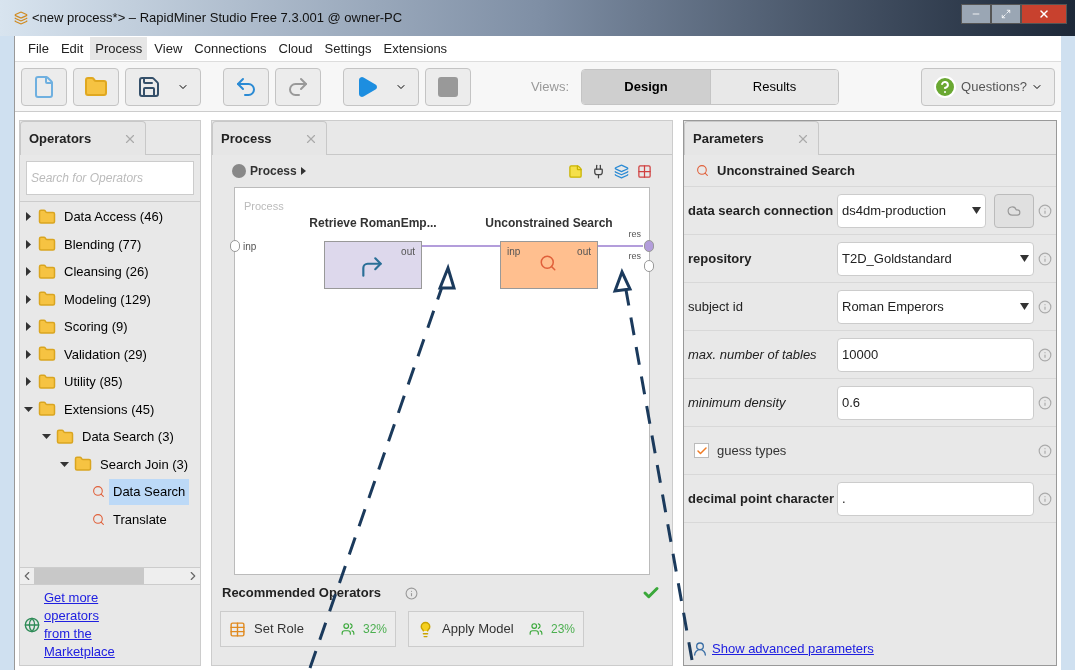 The image size is (1075, 670). What do you see at coordinates (911, 210) in the screenshot?
I see `dropdown: ds4dm-production` at bounding box center [911, 210].